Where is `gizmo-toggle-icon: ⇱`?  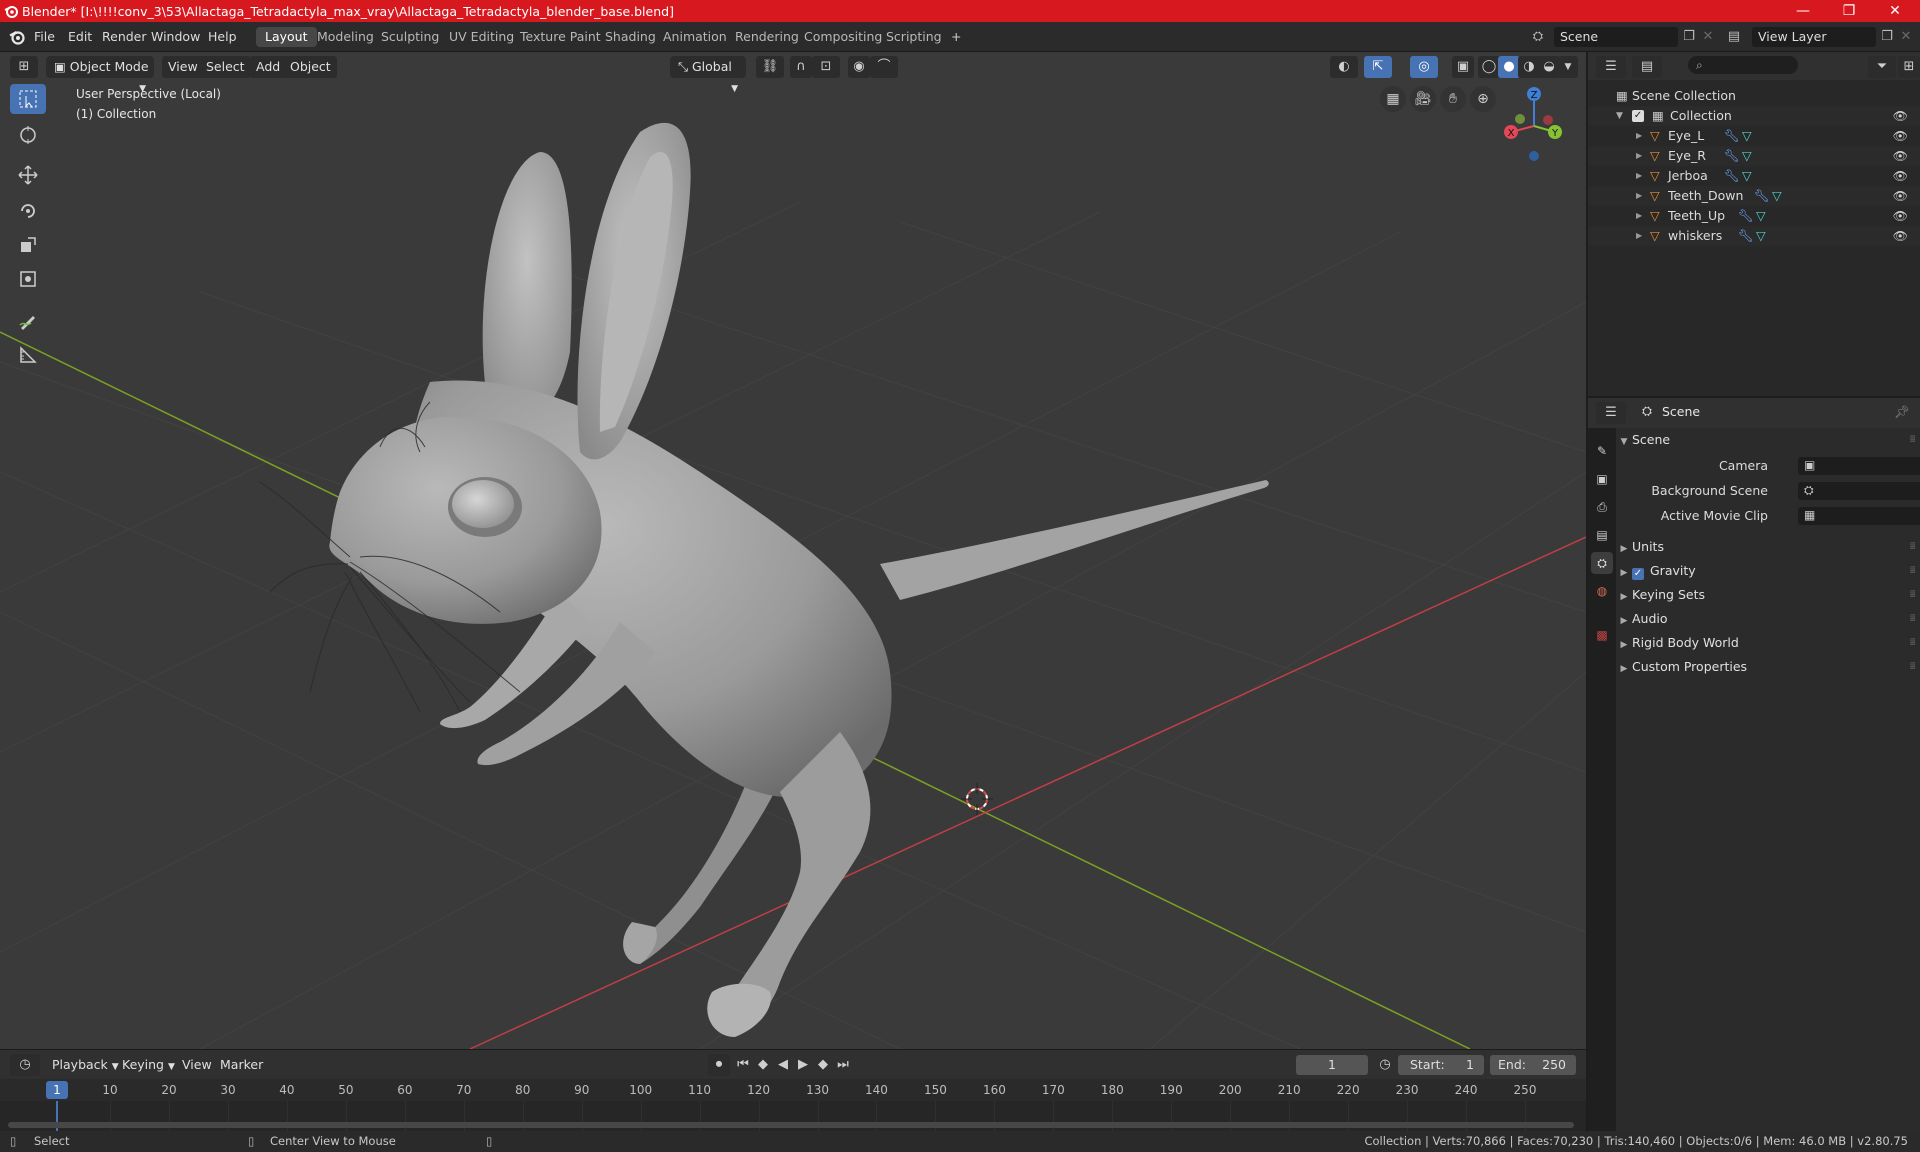
gizmo-toggle-icon: ⇱ is located at coordinates (1378, 67).